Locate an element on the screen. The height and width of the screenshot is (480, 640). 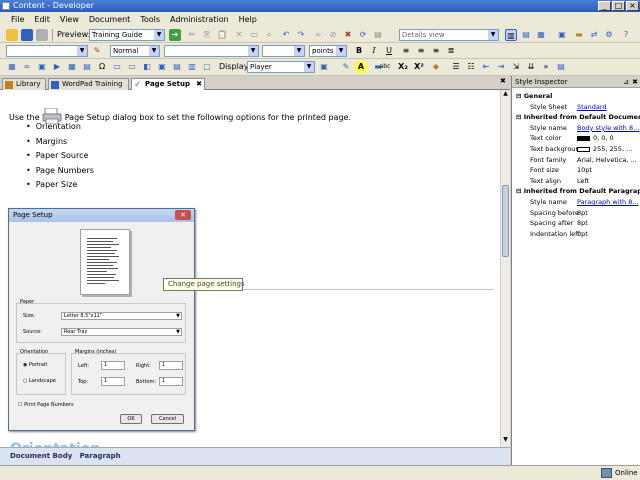
save-icon is located at coordinates (27, 35).